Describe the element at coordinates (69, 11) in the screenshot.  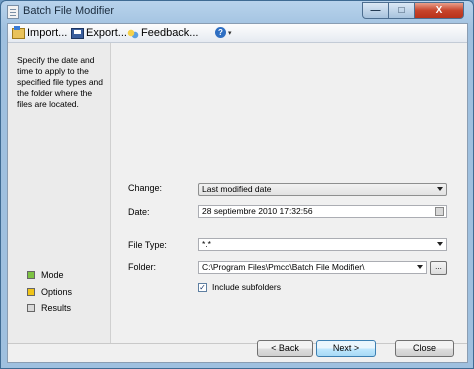
I see `window-title: Batch File Modifier` at that location.